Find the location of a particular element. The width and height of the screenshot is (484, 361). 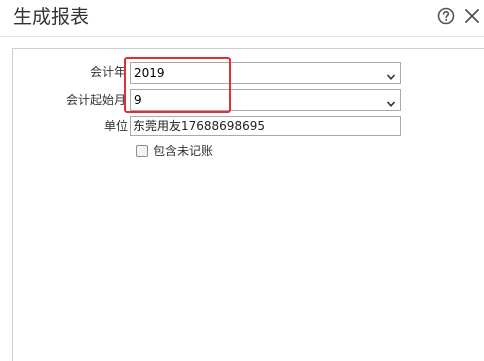

help-icon is located at coordinates (446, 16).